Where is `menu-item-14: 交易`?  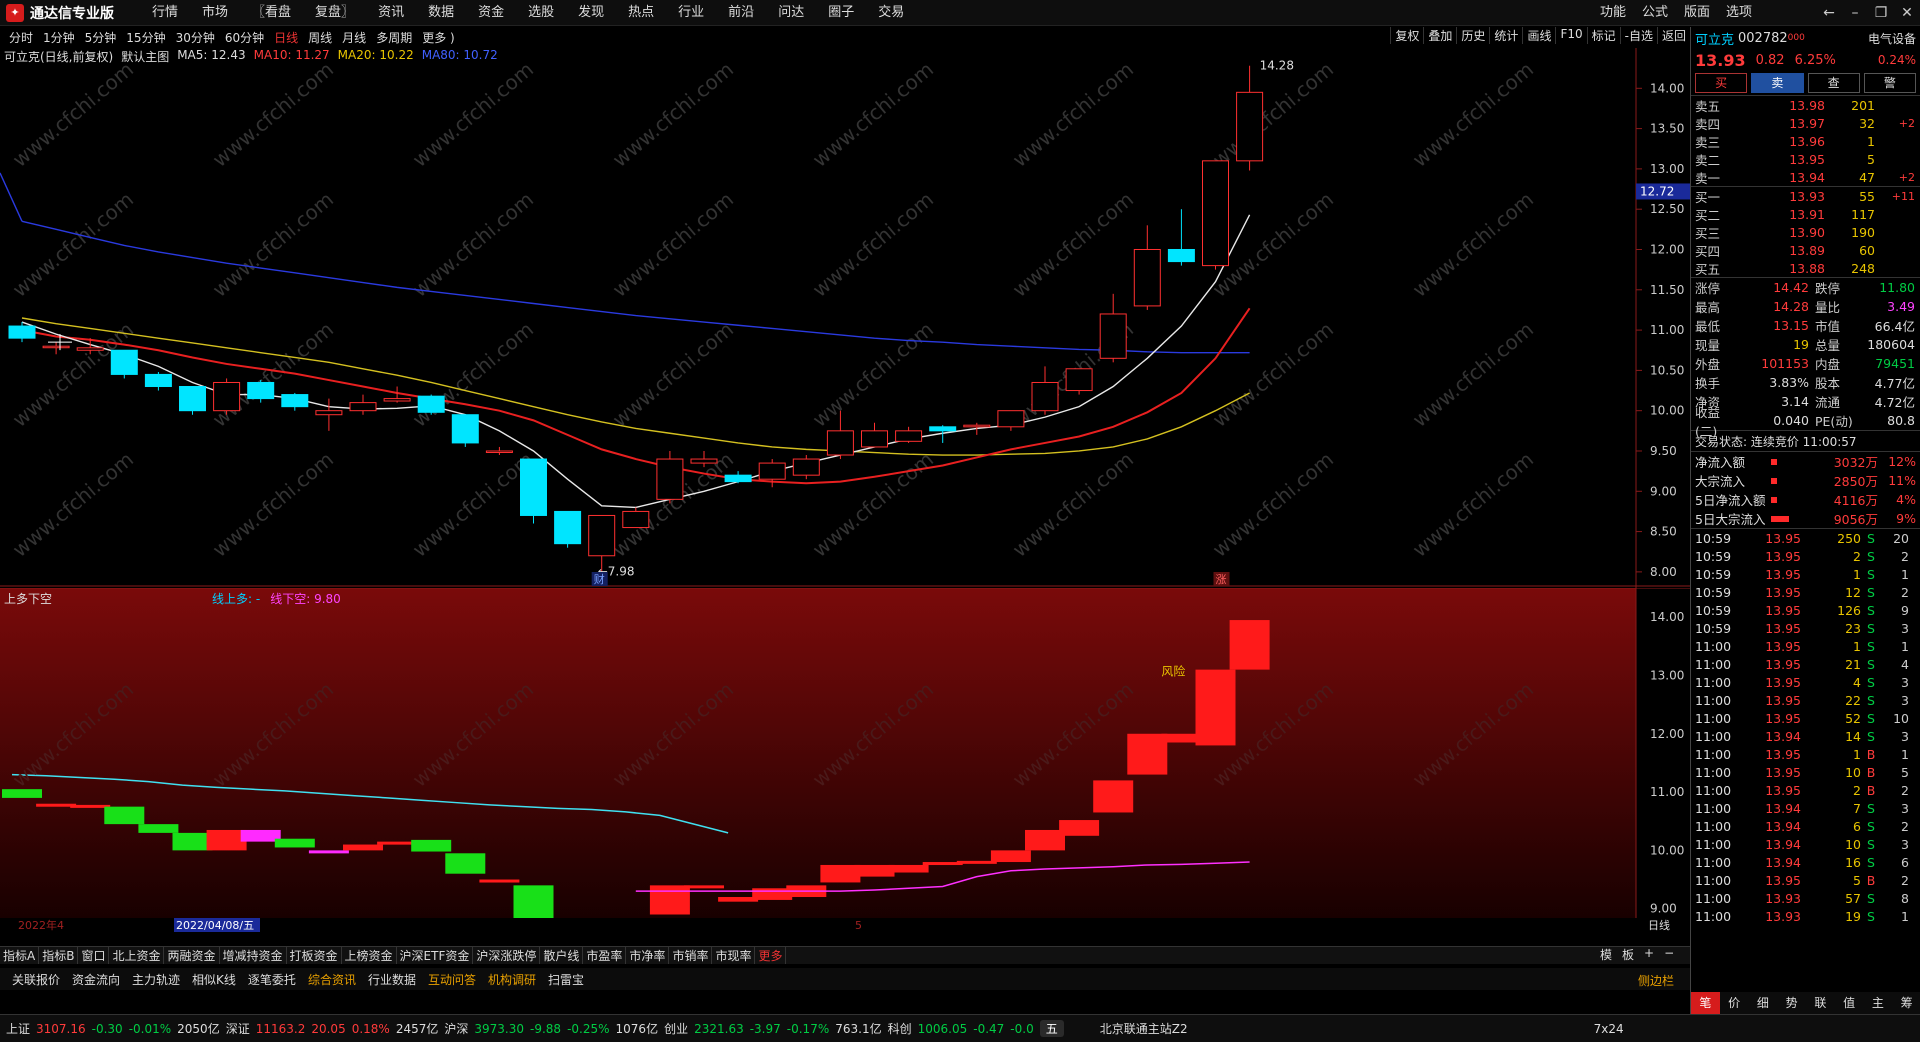
menu-item-14: 交易 is located at coordinates (891, 13).